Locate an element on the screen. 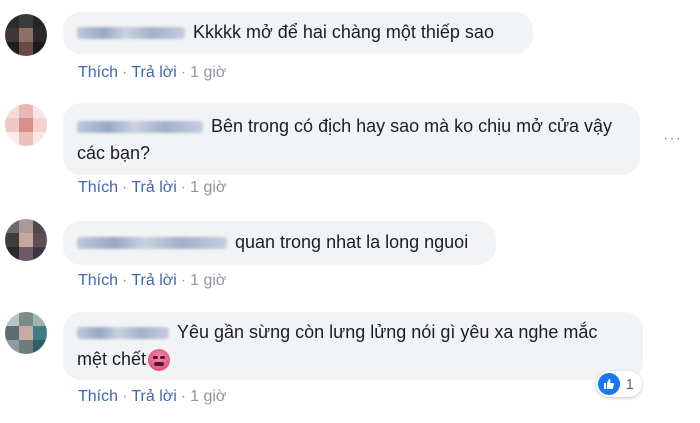 This screenshot has width=700, height=423. comment-text: quan trong nhat la long nguoi is located at coordinates (352, 242).